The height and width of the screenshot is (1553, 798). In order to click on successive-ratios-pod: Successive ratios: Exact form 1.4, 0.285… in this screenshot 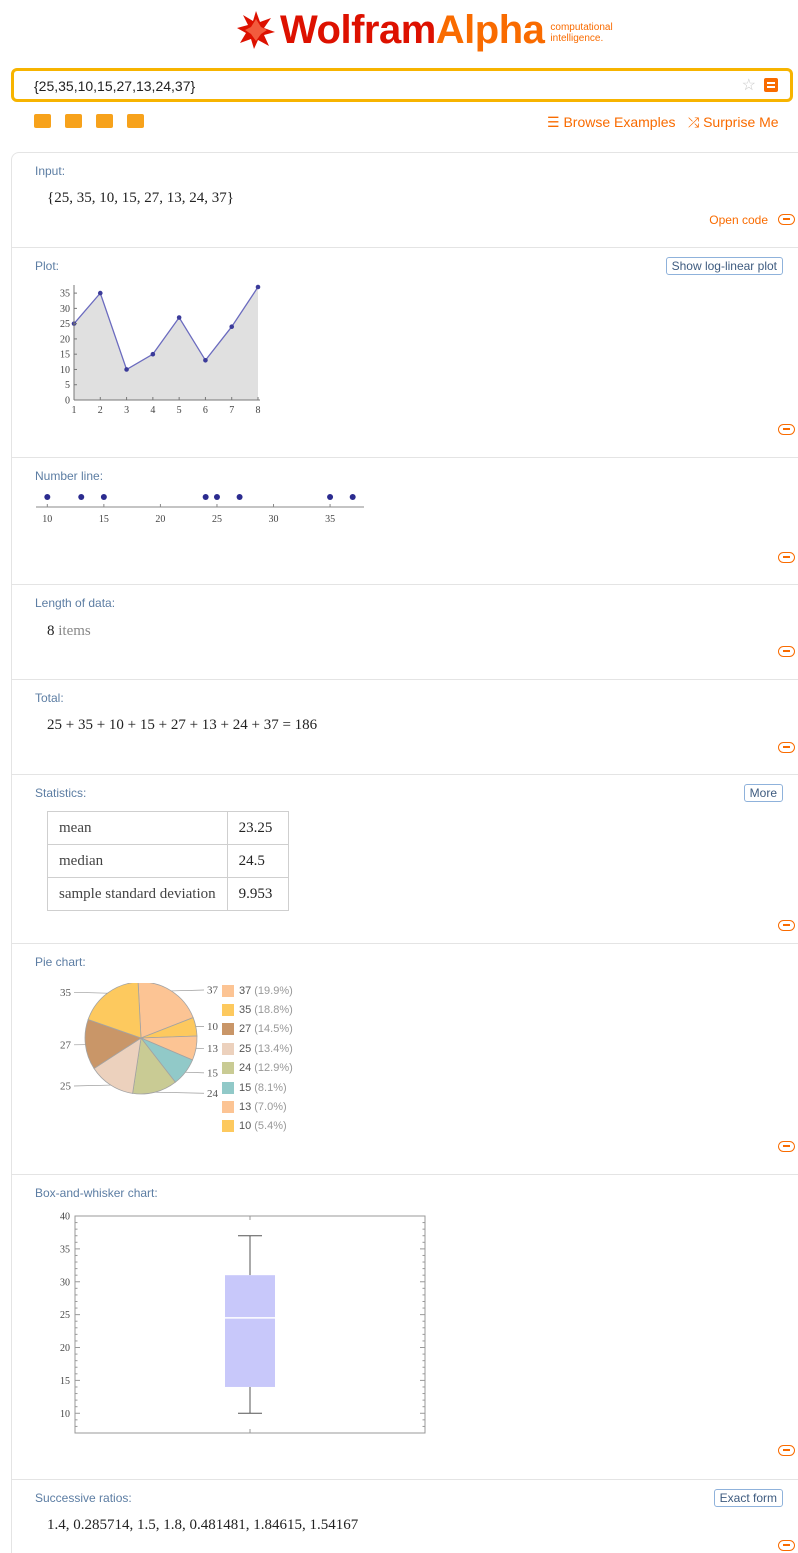, I will do `click(405, 1515)`.